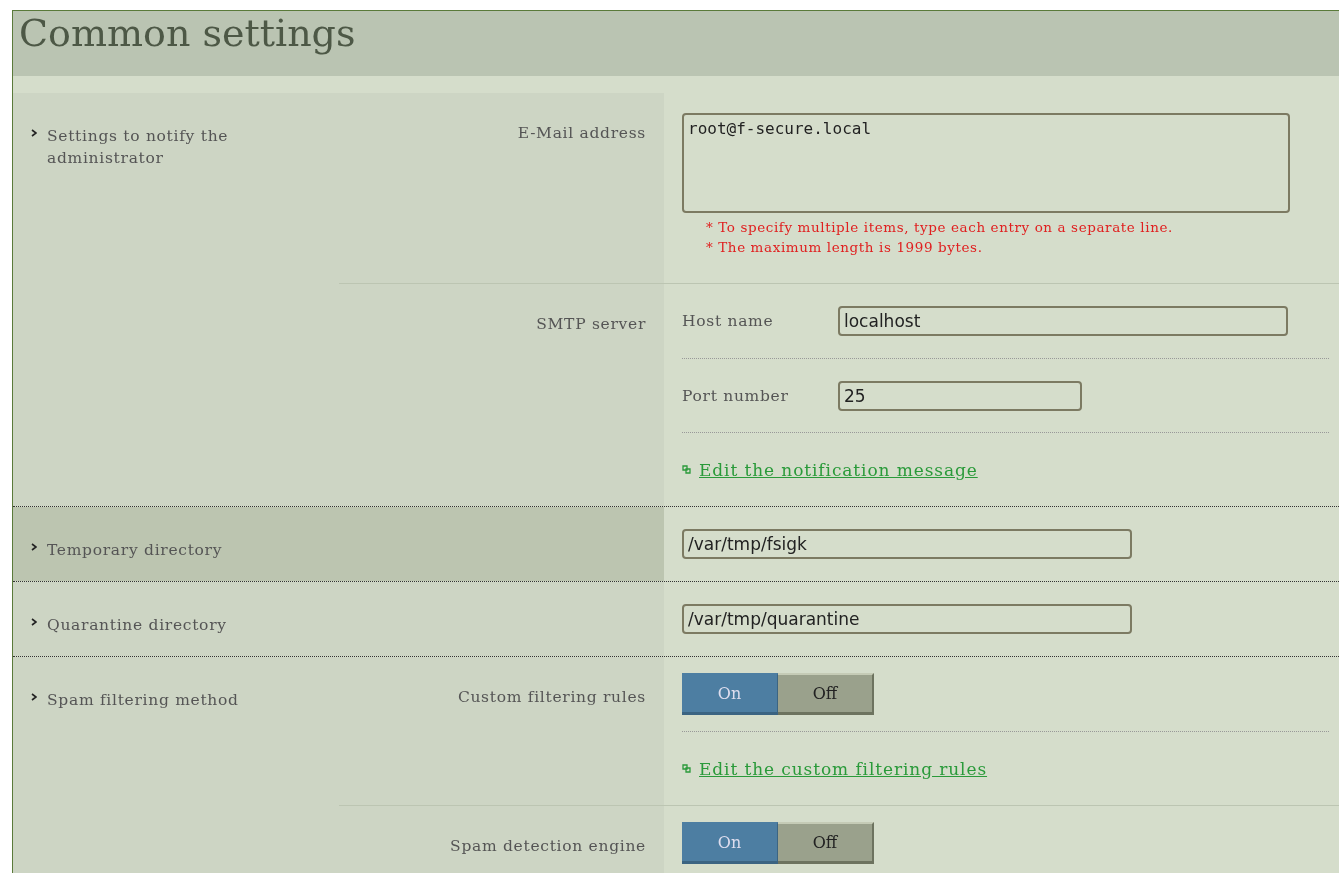  I want to click on input-field: localhost, so click(1063, 321).